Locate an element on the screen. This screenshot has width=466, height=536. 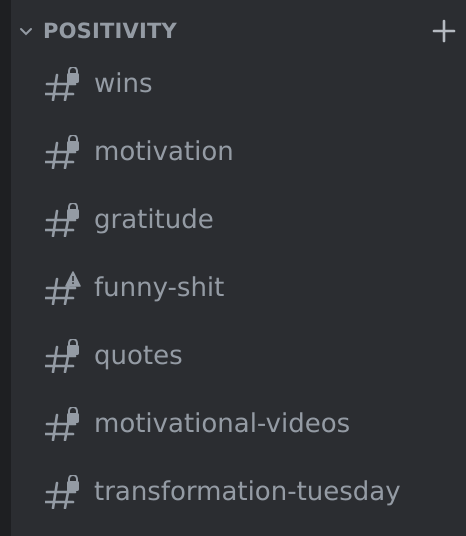
channel-name: transformation-tuesday is located at coordinates (247, 492).